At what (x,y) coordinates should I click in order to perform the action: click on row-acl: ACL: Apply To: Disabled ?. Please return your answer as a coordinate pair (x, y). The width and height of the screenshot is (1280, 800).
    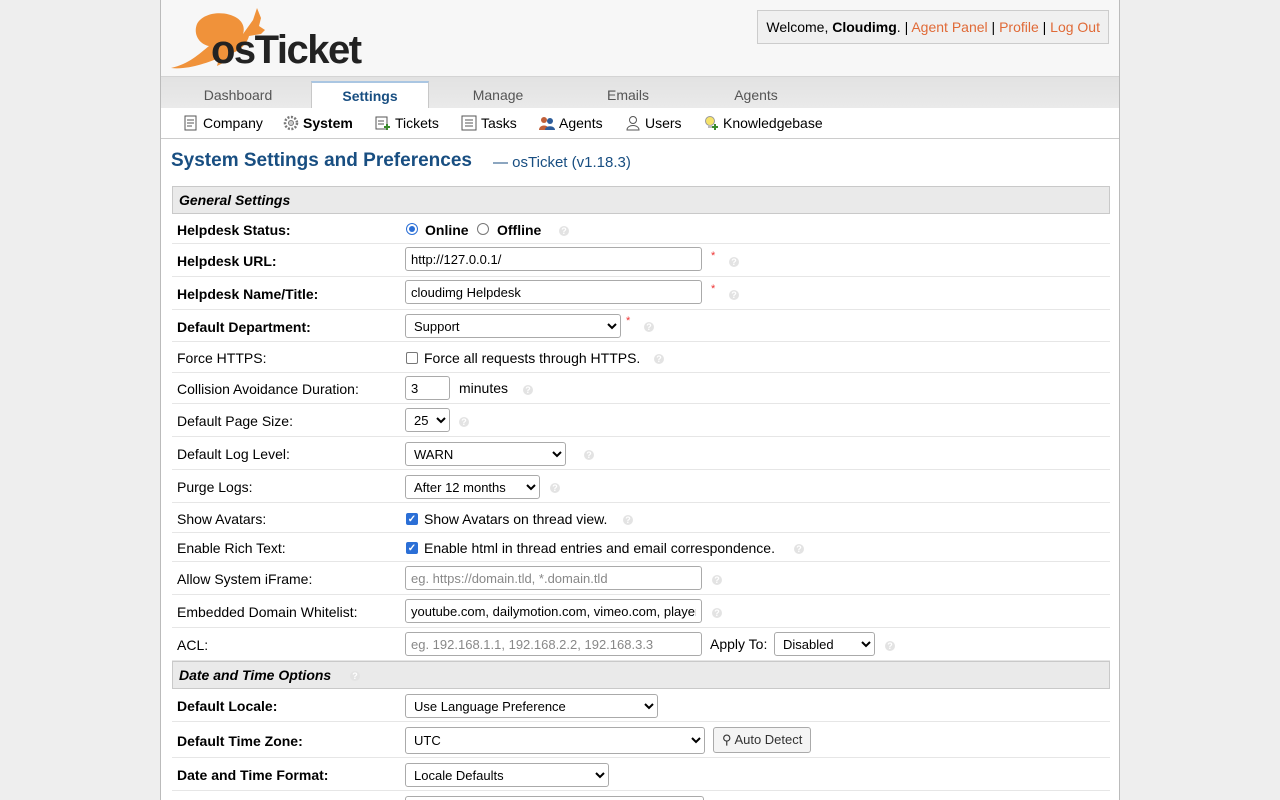
    Looking at the image, I should click on (641, 644).